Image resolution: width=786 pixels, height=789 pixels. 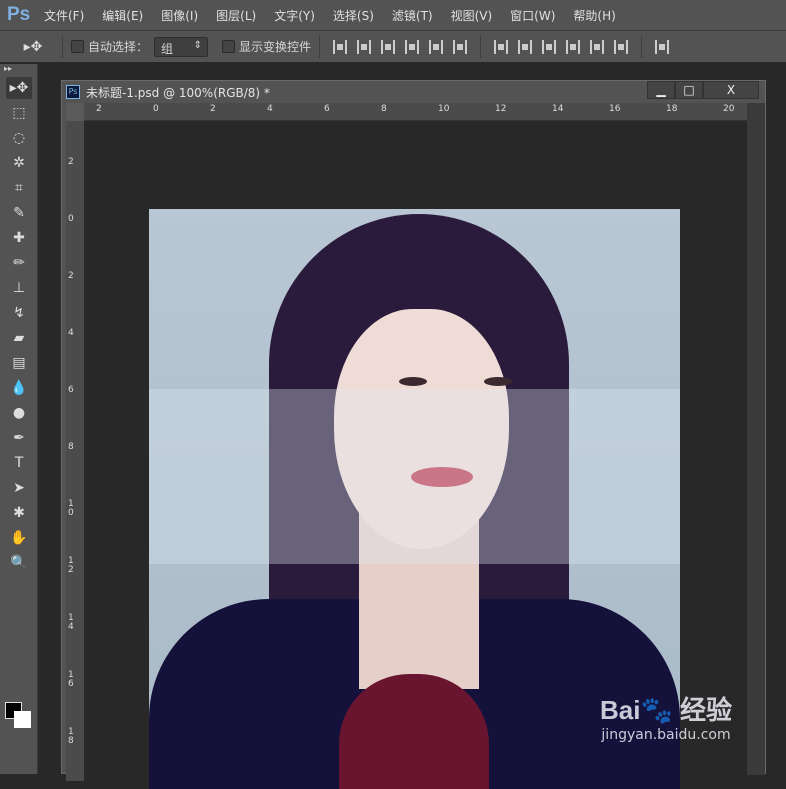 What do you see at coordinates (353, 15) in the screenshot?
I see `menu-5: 选择(S)` at bounding box center [353, 15].